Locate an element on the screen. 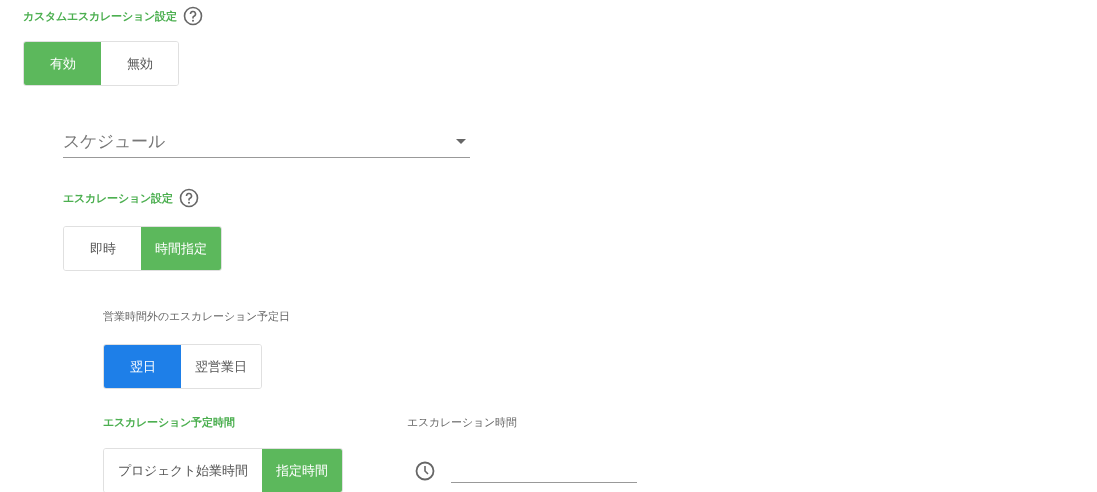  field-label: エスカレーション時間 is located at coordinates (462, 422).